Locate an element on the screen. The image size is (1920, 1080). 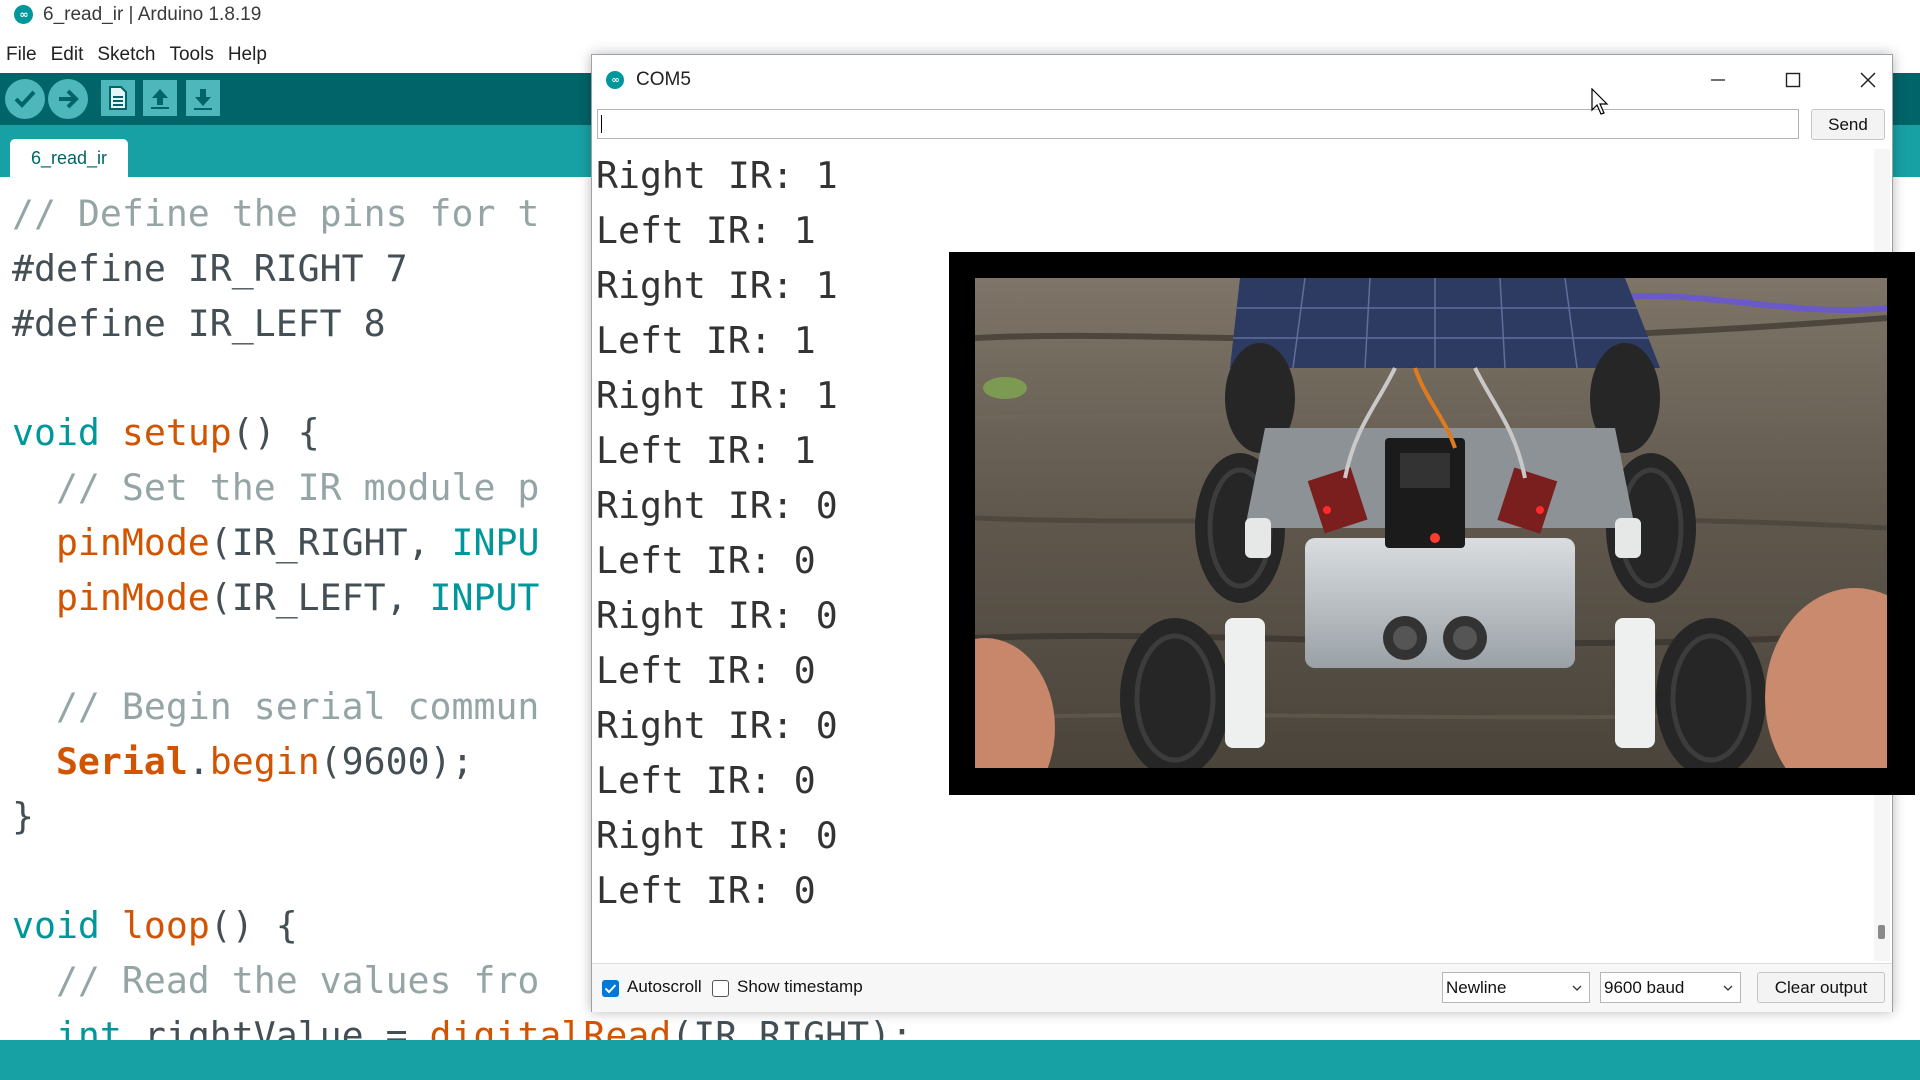
autoscroll-label: Autoscroll is located at coordinates (664, 986).